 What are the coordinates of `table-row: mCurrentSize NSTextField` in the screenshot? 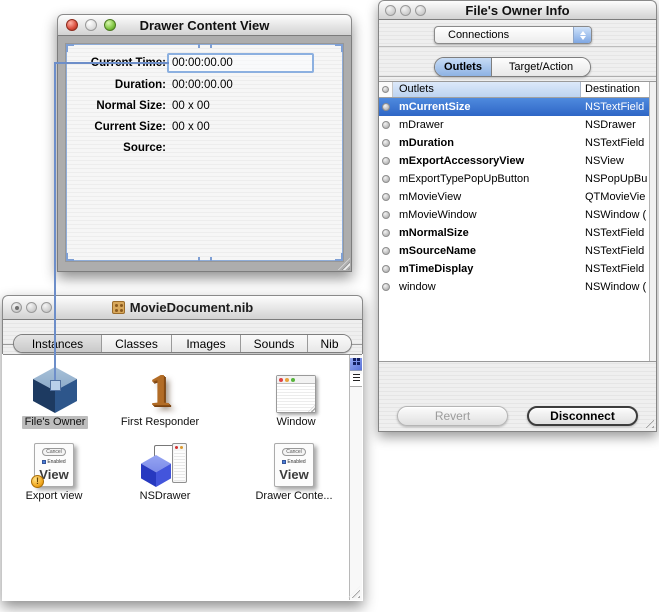 It's located at (517, 107).